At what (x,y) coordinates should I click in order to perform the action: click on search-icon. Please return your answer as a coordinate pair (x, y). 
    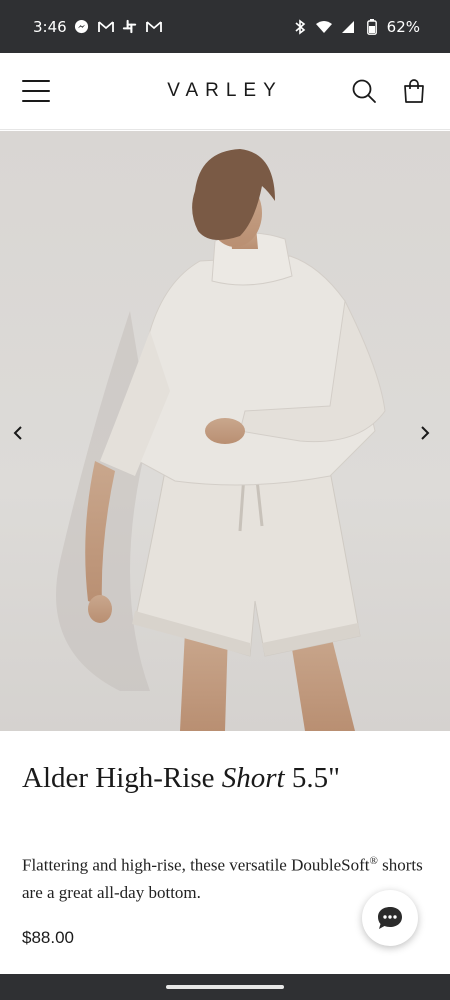
    Looking at the image, I should click on (364, 91).